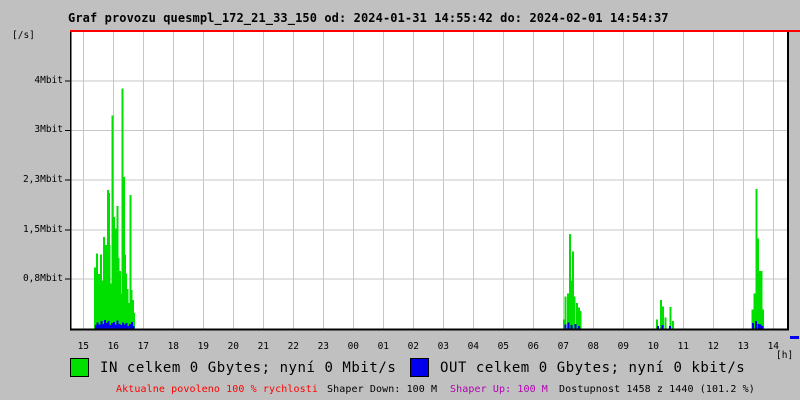  Describe the element at coordinates (383, 346) in the screenshot. I see `x-tick-label: 01` at that location.